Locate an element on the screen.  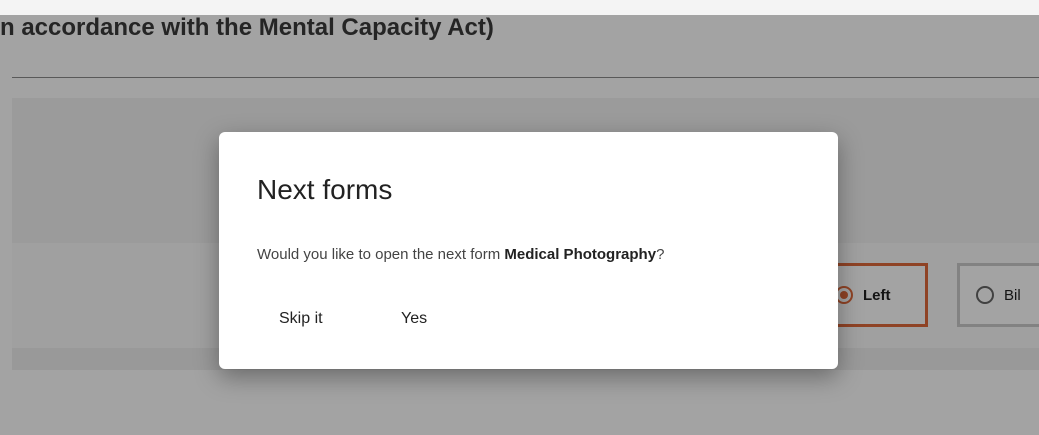
yes-button: Yes is located at coordinates (414, 319).